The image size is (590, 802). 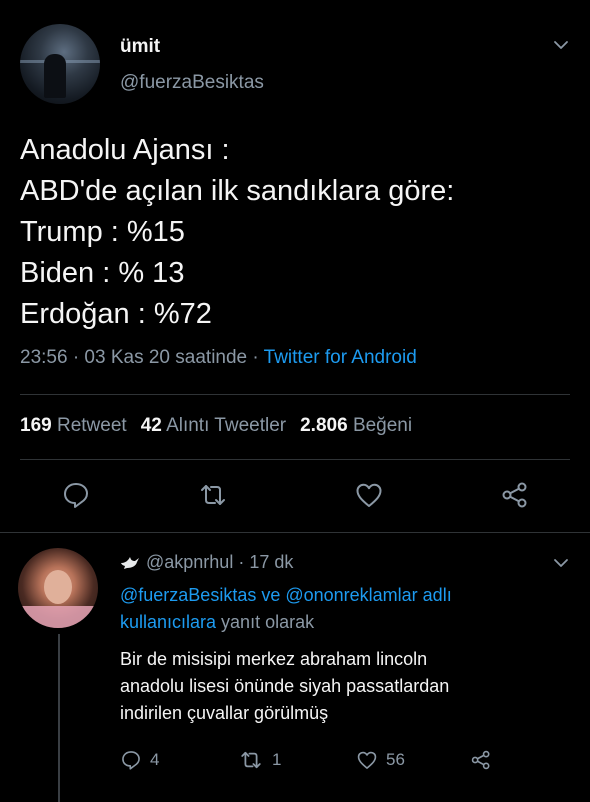 What do you see at coordinates (155, 759) in the screenshot?
I see `reply-reply-count: 4` at bounding box center [155, 759].